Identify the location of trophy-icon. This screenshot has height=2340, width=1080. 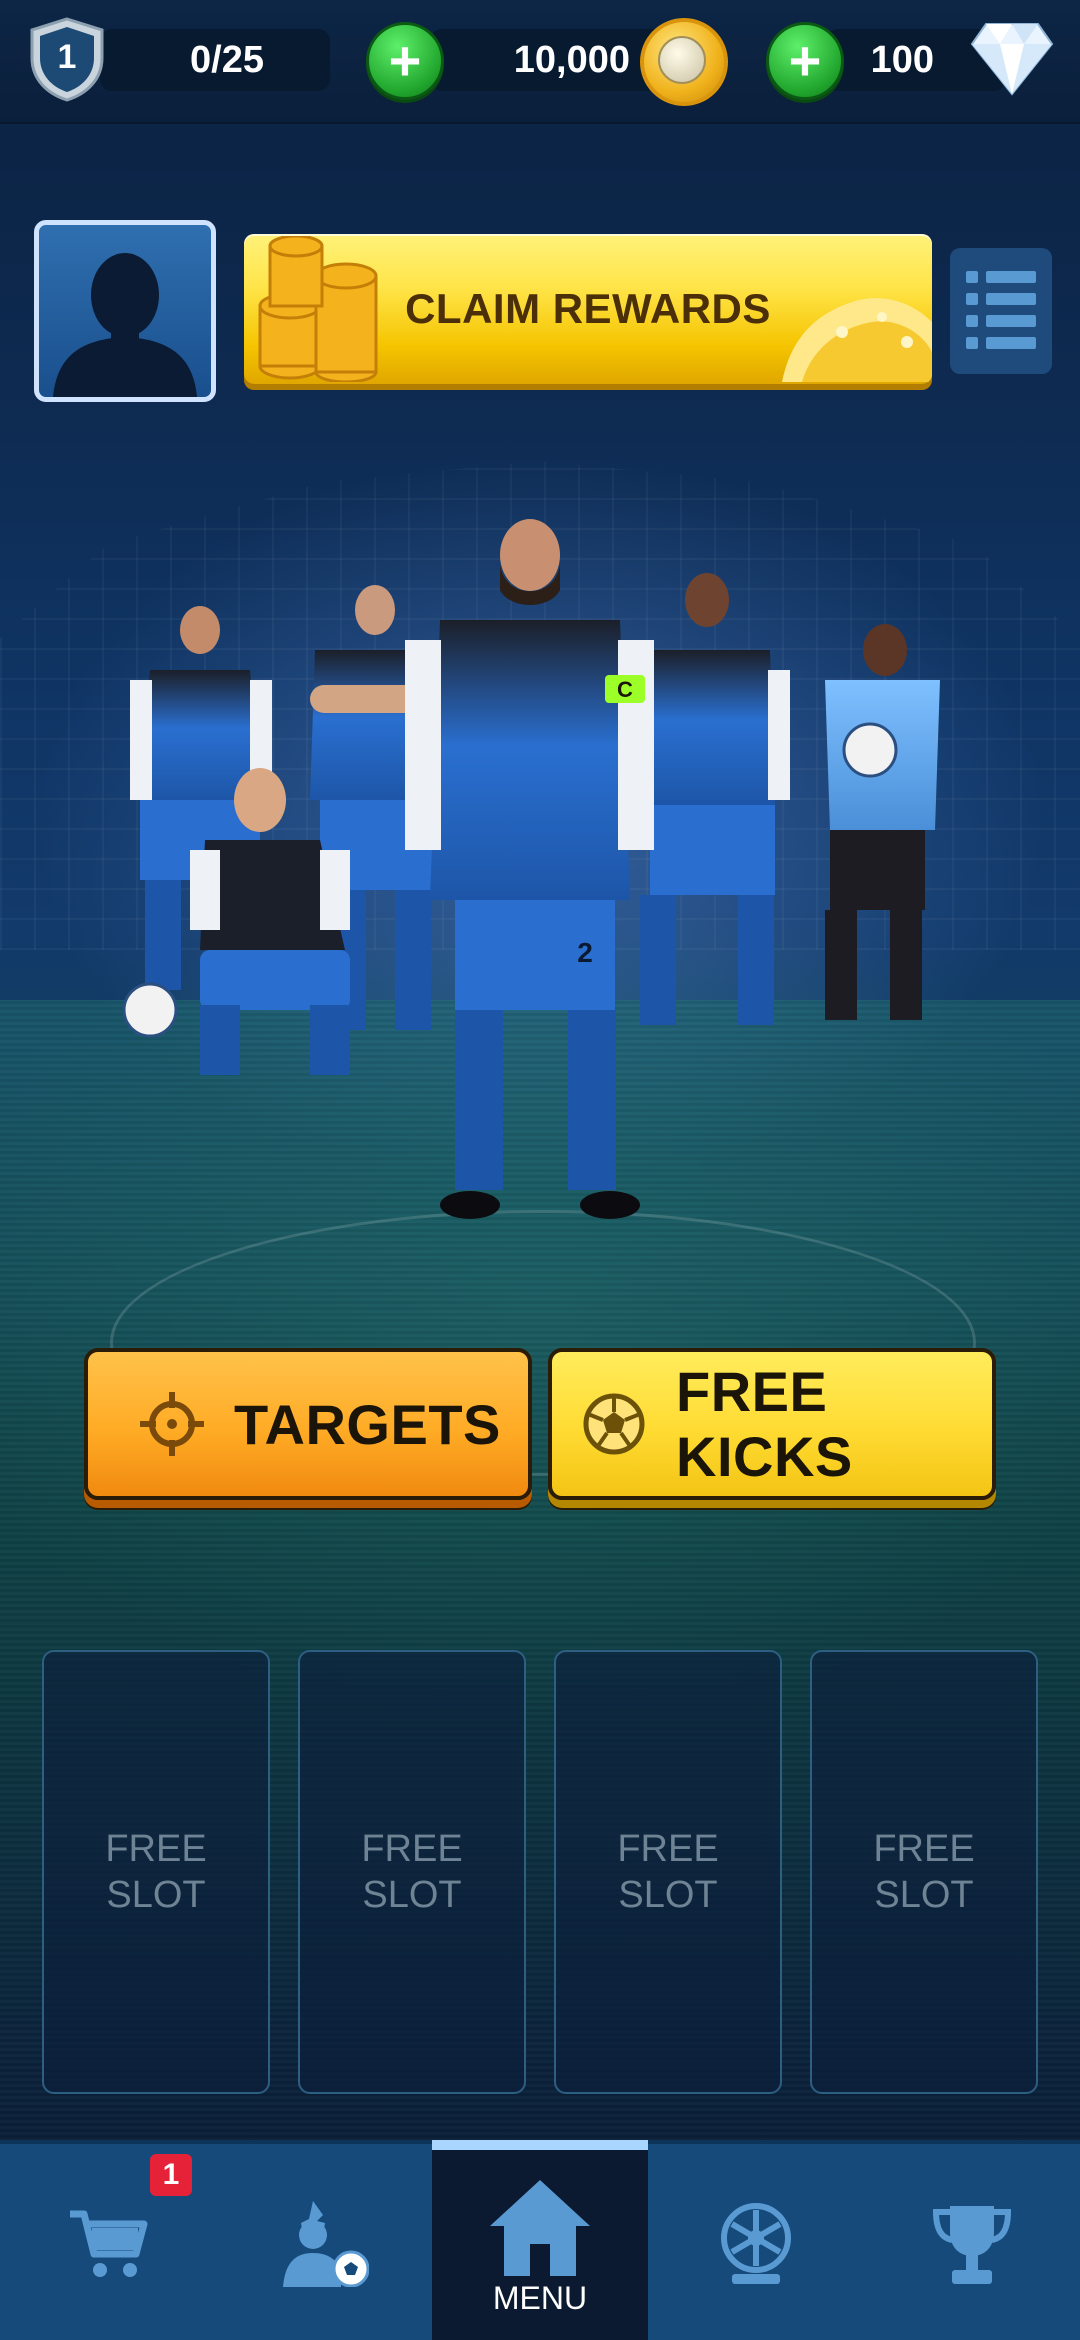
(972, 2245).